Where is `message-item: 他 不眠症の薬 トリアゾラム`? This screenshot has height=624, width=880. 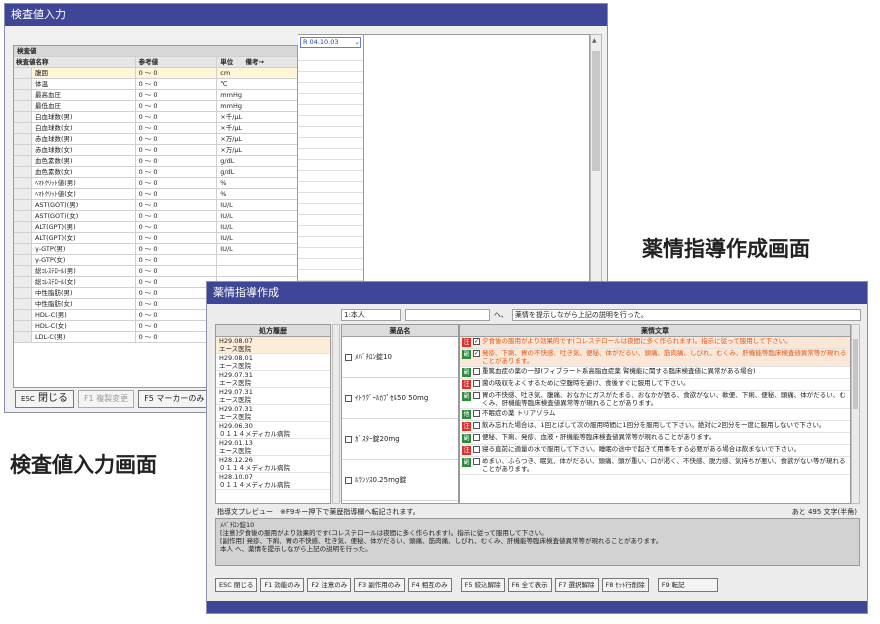
message-item: 他 不眠症の薬 トリアゾラム is located at coordinates (655, 415).